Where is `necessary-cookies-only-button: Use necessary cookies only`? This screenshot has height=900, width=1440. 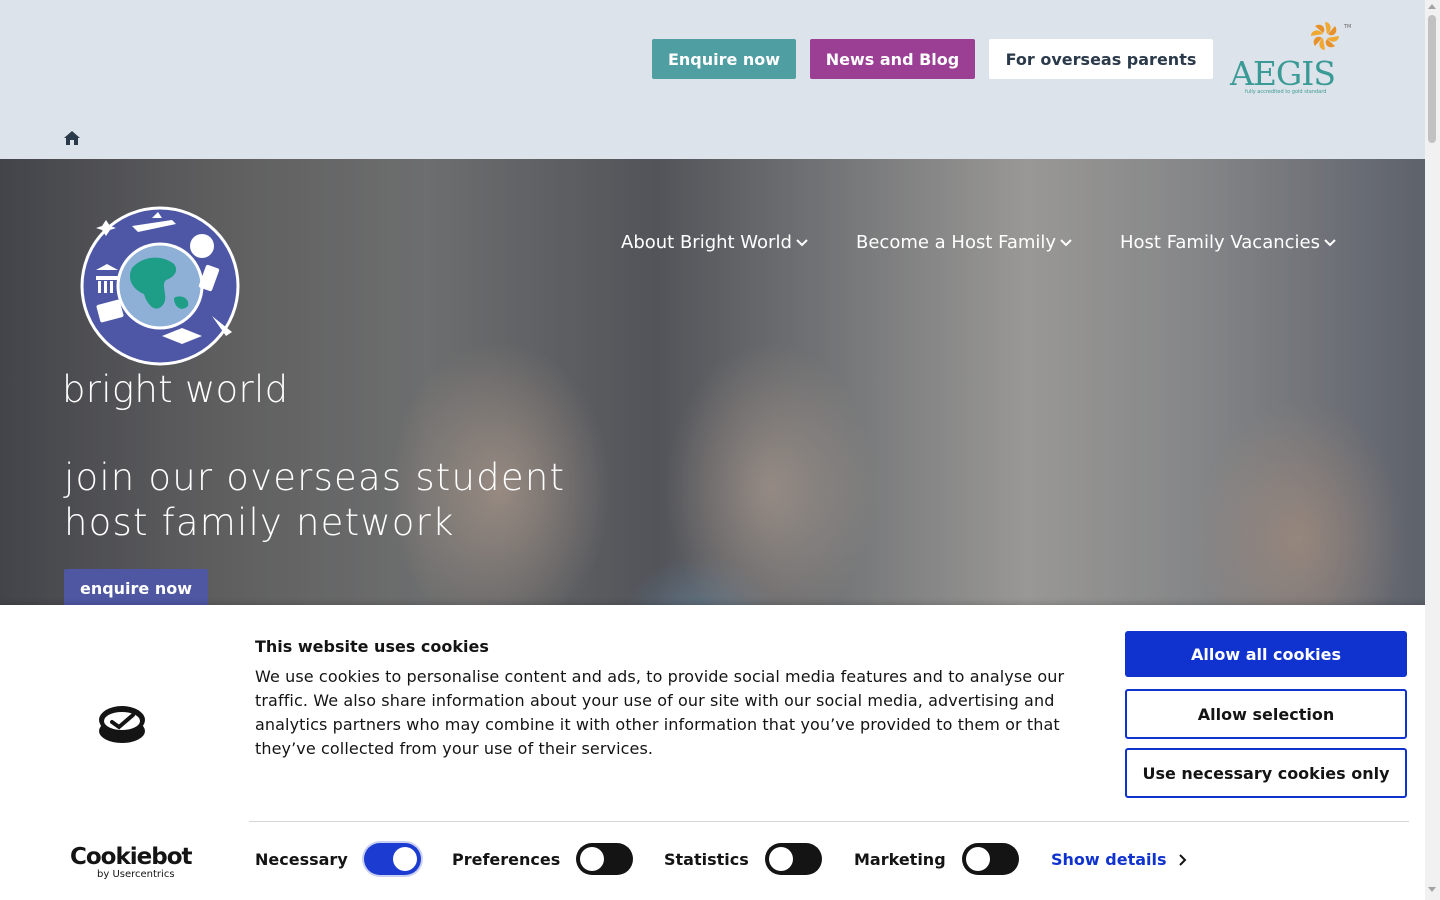 necessary-cookies-only-button: Use necessary cookies only is located at coordinates (1266, 773).